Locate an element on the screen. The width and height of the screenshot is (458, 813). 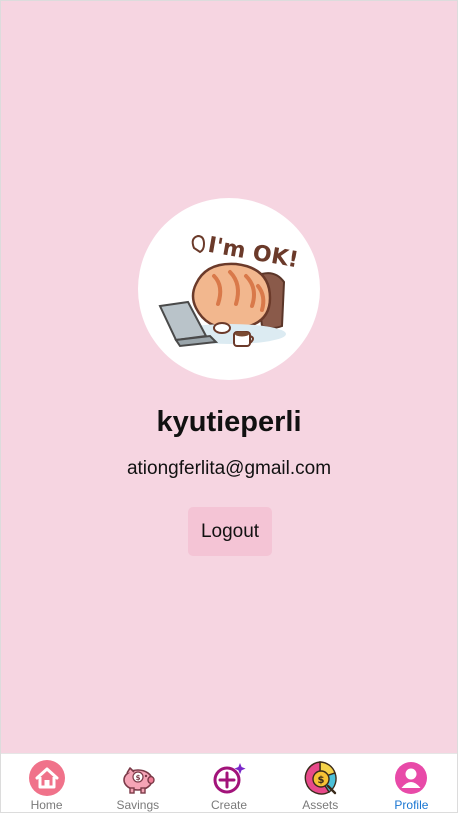
cat-on-laptop-sticker-icon: I'm OK! is located at coordinates (229, 290).